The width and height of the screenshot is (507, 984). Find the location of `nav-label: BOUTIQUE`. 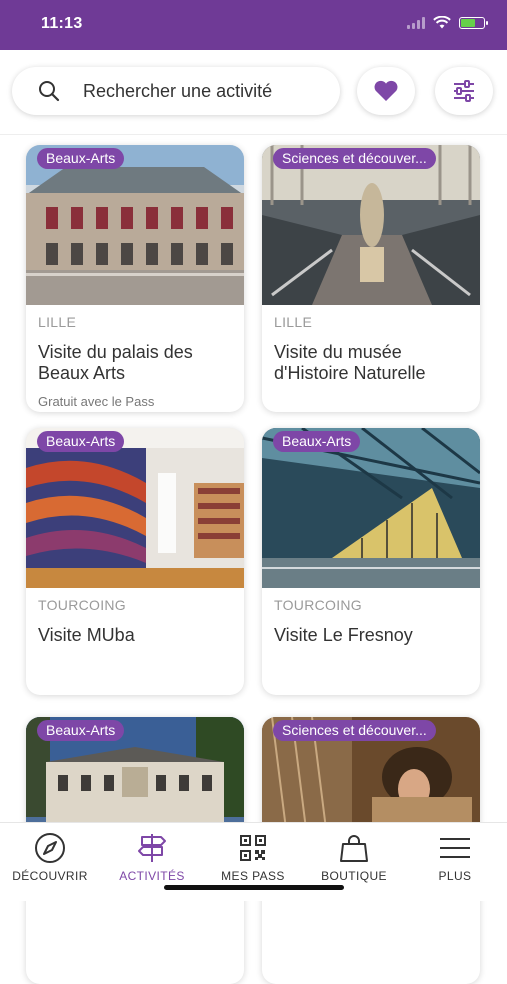

nav-label: BOUTIQUE is located at coordinates (354, 876).